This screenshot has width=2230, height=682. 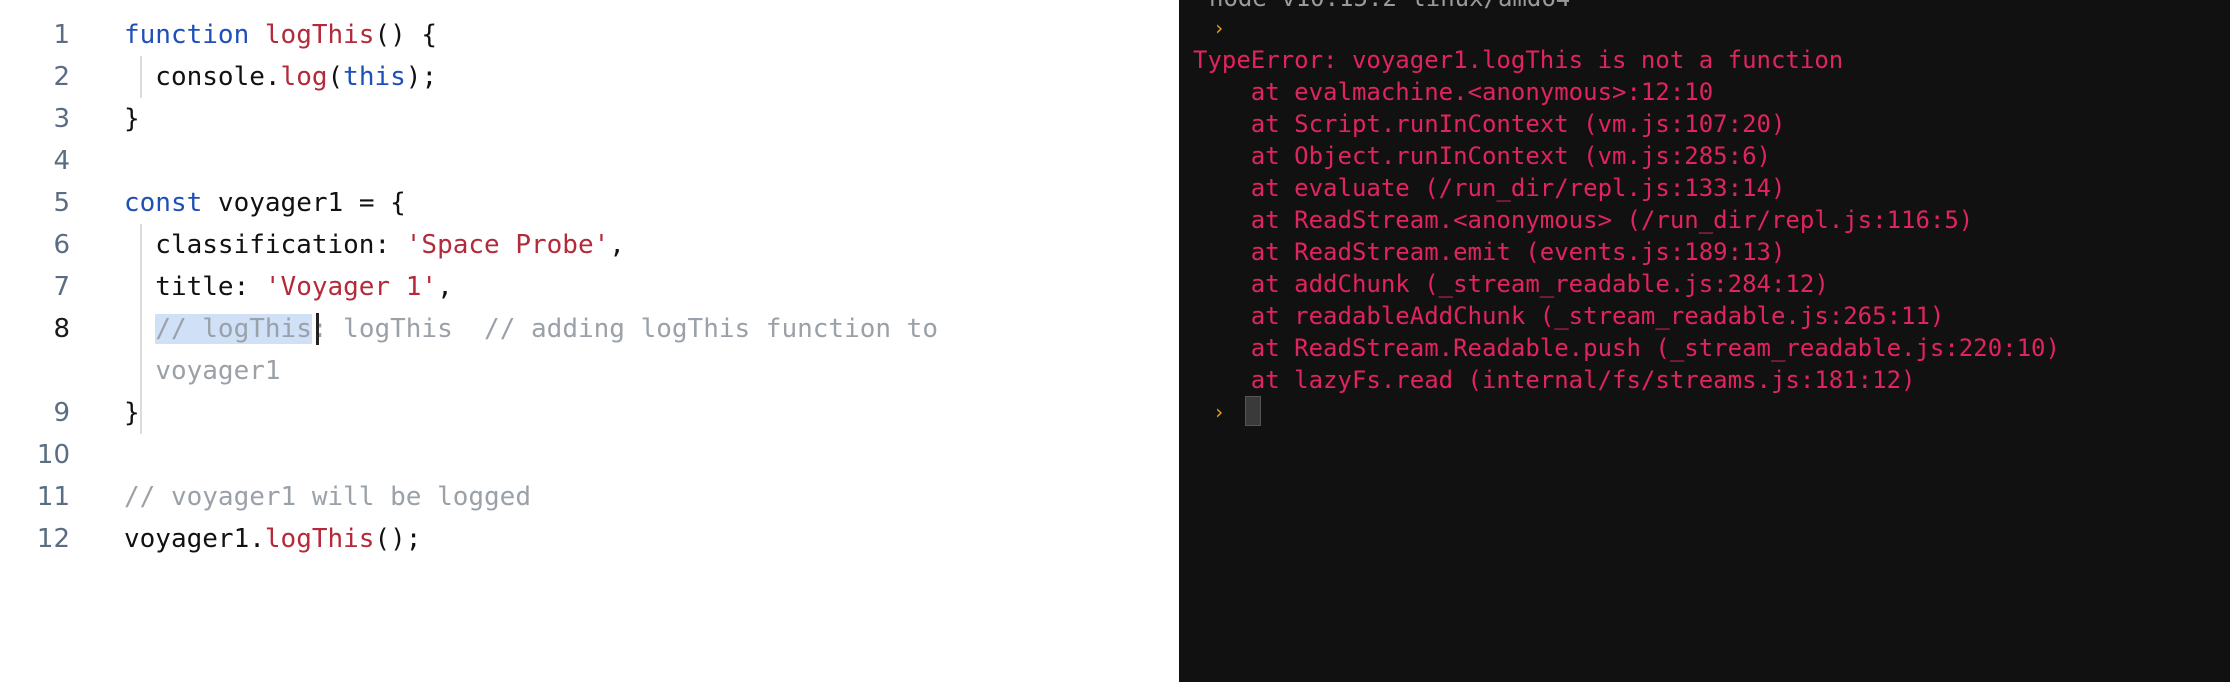 What do you see at coordinates (1153, 341) in the screenshot?
I see `pane-divider` at bounding box center [1153, 341].